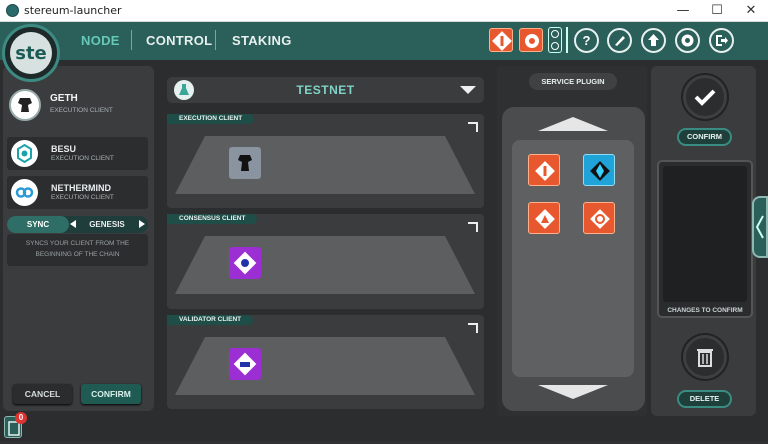  Describe the element at coordinates (245, 263) in the screenshot. I see `lighthouse-service-icon` at that location.